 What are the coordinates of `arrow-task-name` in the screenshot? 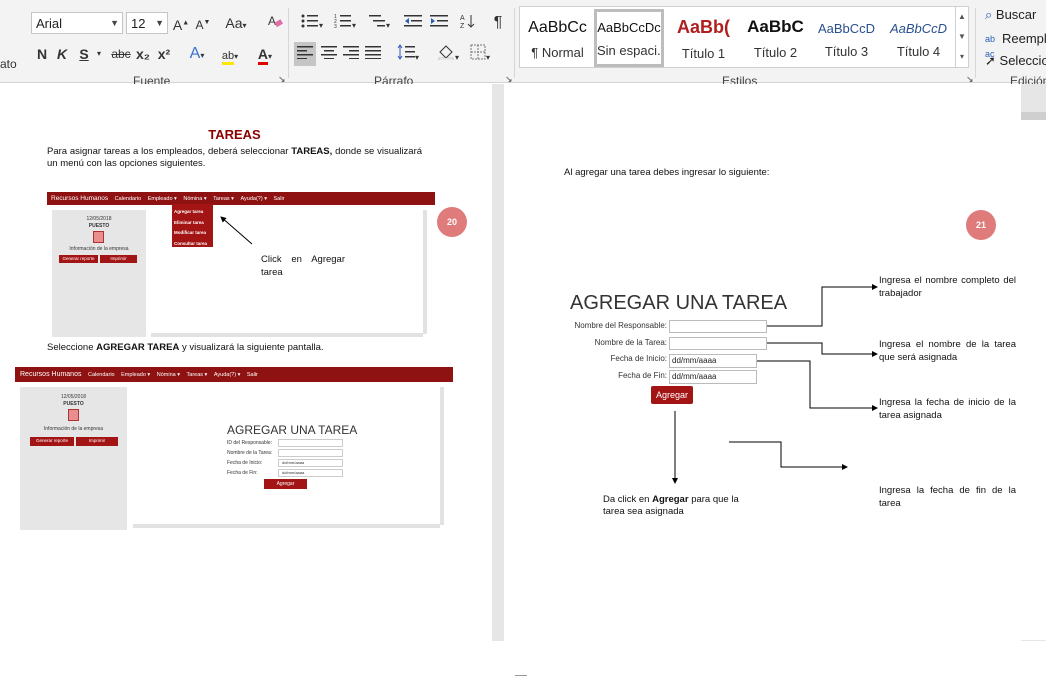 It's located at (822, 349).